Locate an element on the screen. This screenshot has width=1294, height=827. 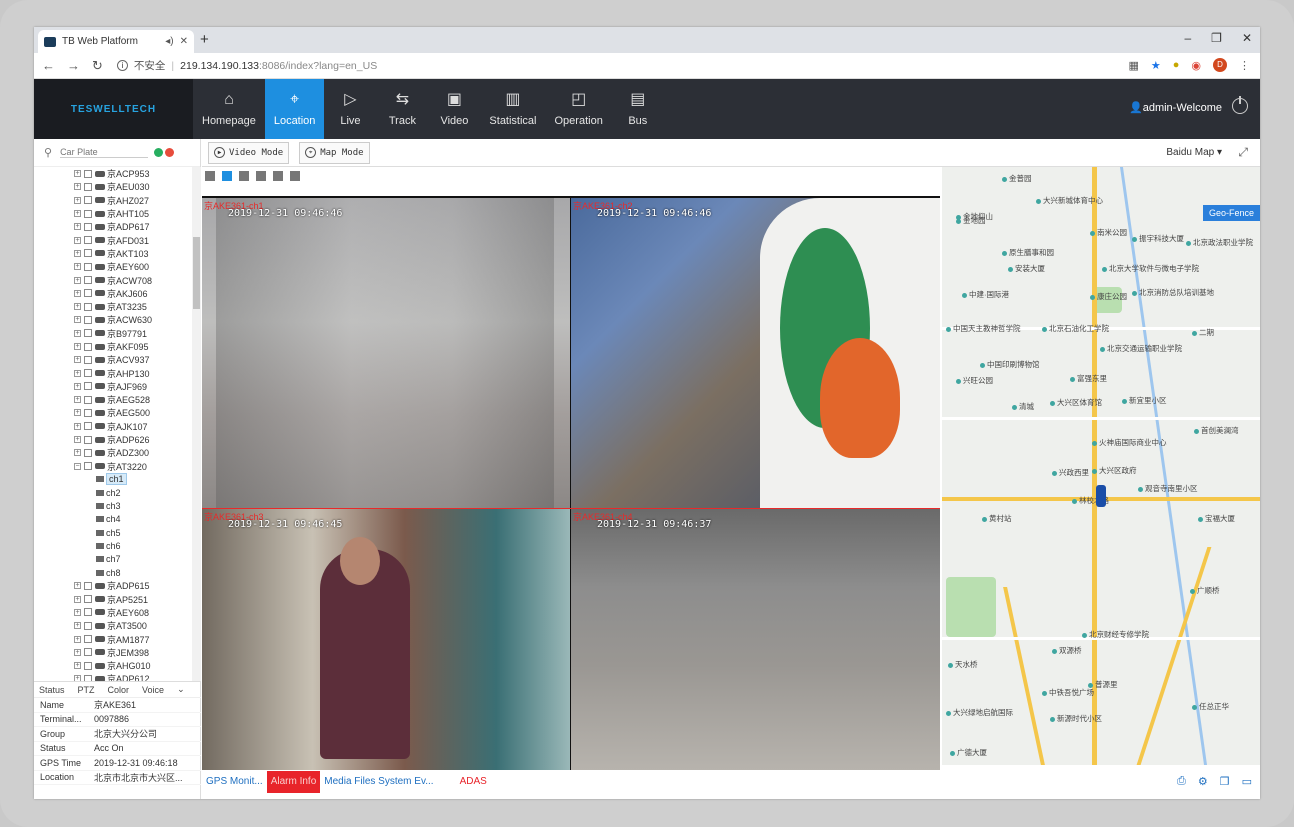
tree-vehicle-row: + 京AEG500 is located at coordinates (113, 412).